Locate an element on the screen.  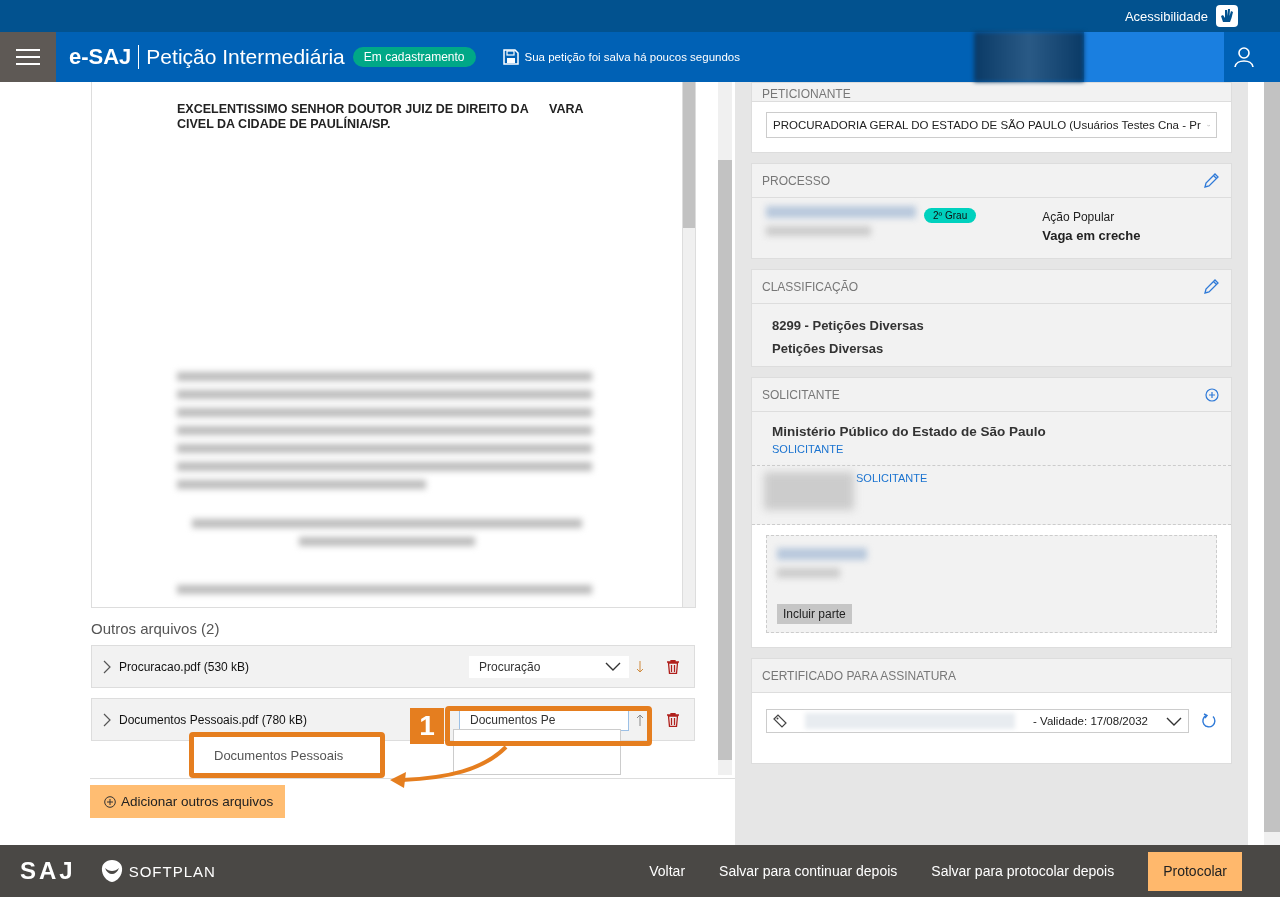
card-title: PROCESSO is located at coordinates (796, 180).